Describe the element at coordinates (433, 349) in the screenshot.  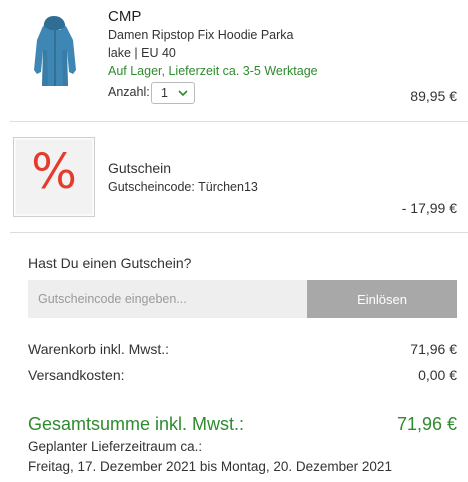
I see `subtotal-value: 71,96 €` at that location.